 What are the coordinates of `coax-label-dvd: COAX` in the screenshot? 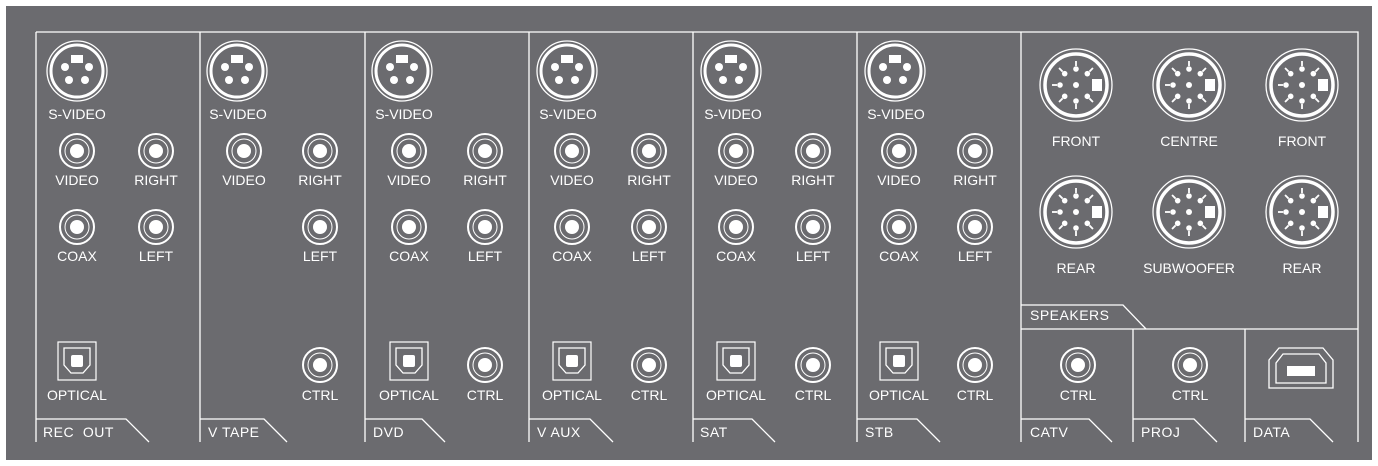 It's located at (409, 256).